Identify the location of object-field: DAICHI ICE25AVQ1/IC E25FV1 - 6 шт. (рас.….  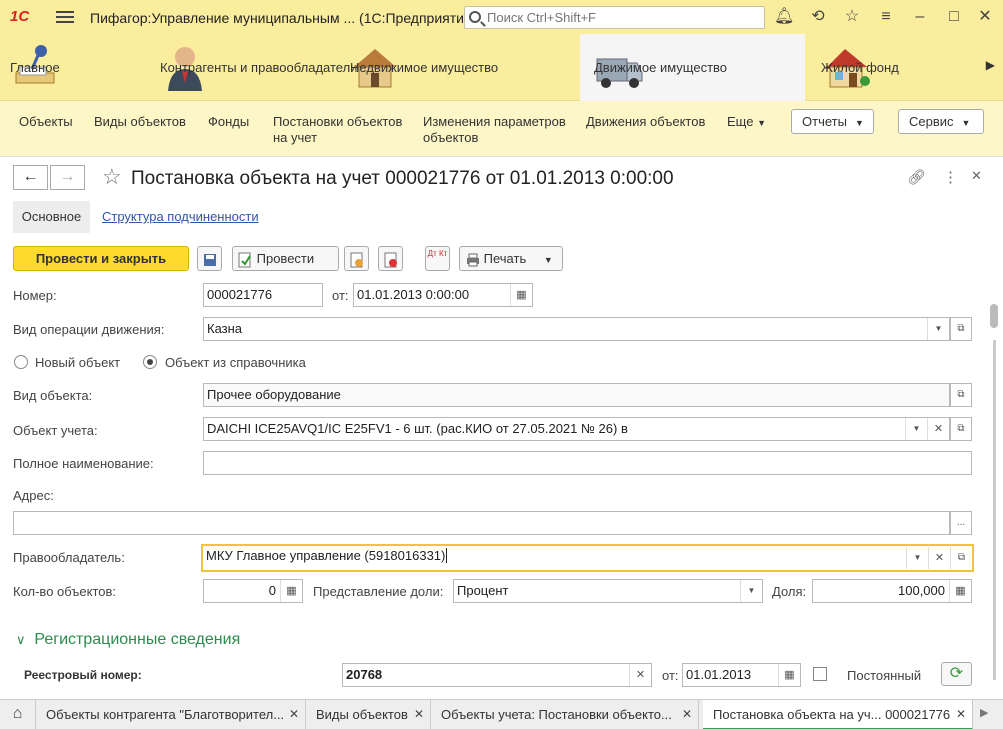
(576, 429).